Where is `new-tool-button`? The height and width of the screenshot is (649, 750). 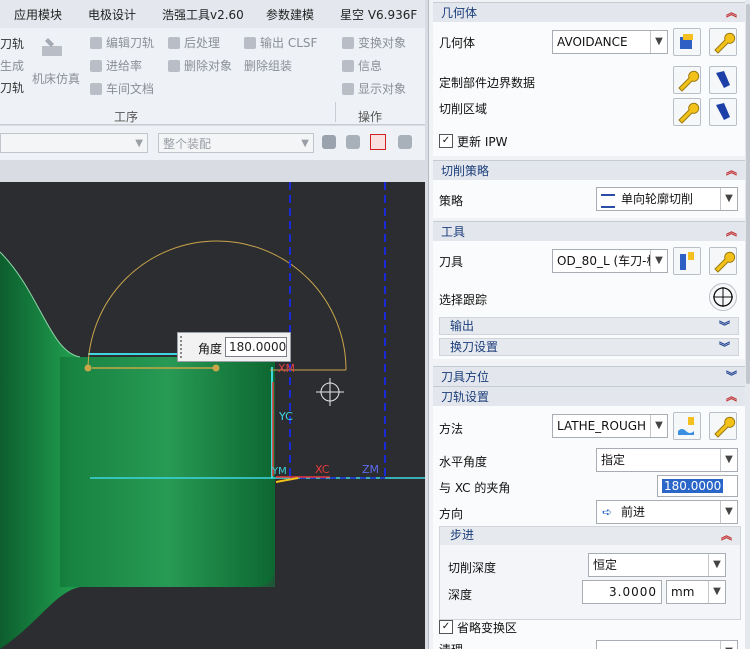 new-tool-button is located at coordinates (687, 261).